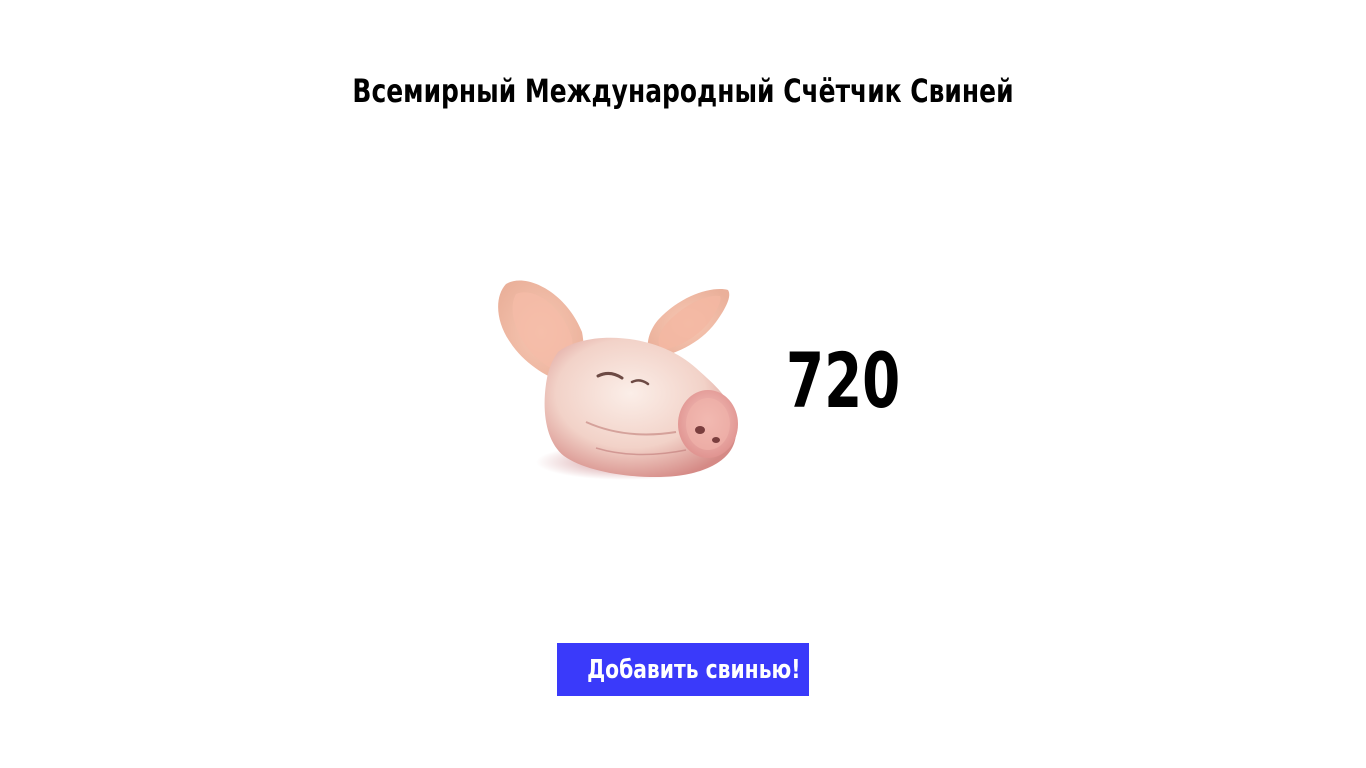  Describe the element at coordinates (616, 379) in the screenshot. I see `pig-head-icon` at that location.